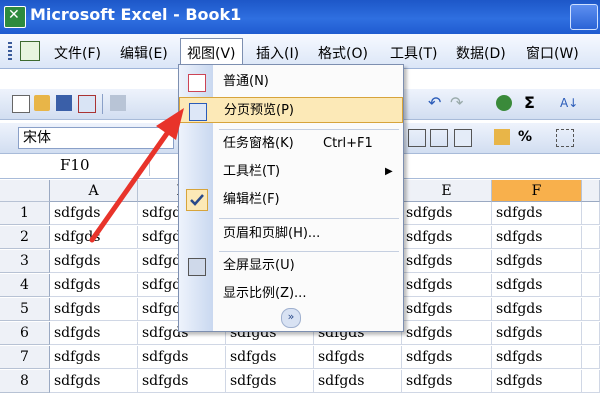 The height and width of the screenshot is (400, 600). What do you see at coordinates (25, 333) in the screenshot?
I see `row-header: 6` at bounding box center [25, 333].